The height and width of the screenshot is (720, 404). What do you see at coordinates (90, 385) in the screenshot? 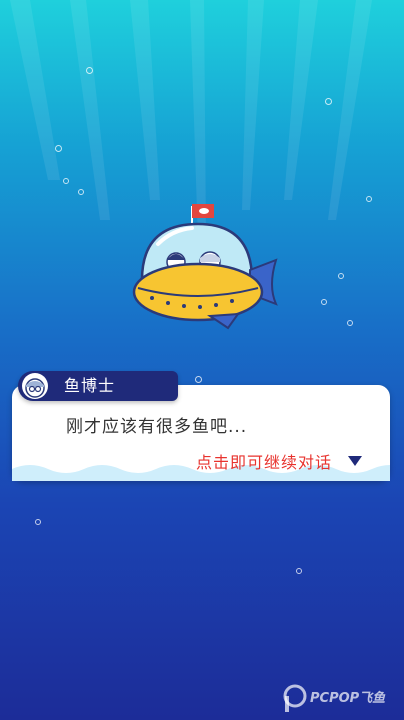
I see `speaker-name: 鱼博士` at bounding box center [90, 385].